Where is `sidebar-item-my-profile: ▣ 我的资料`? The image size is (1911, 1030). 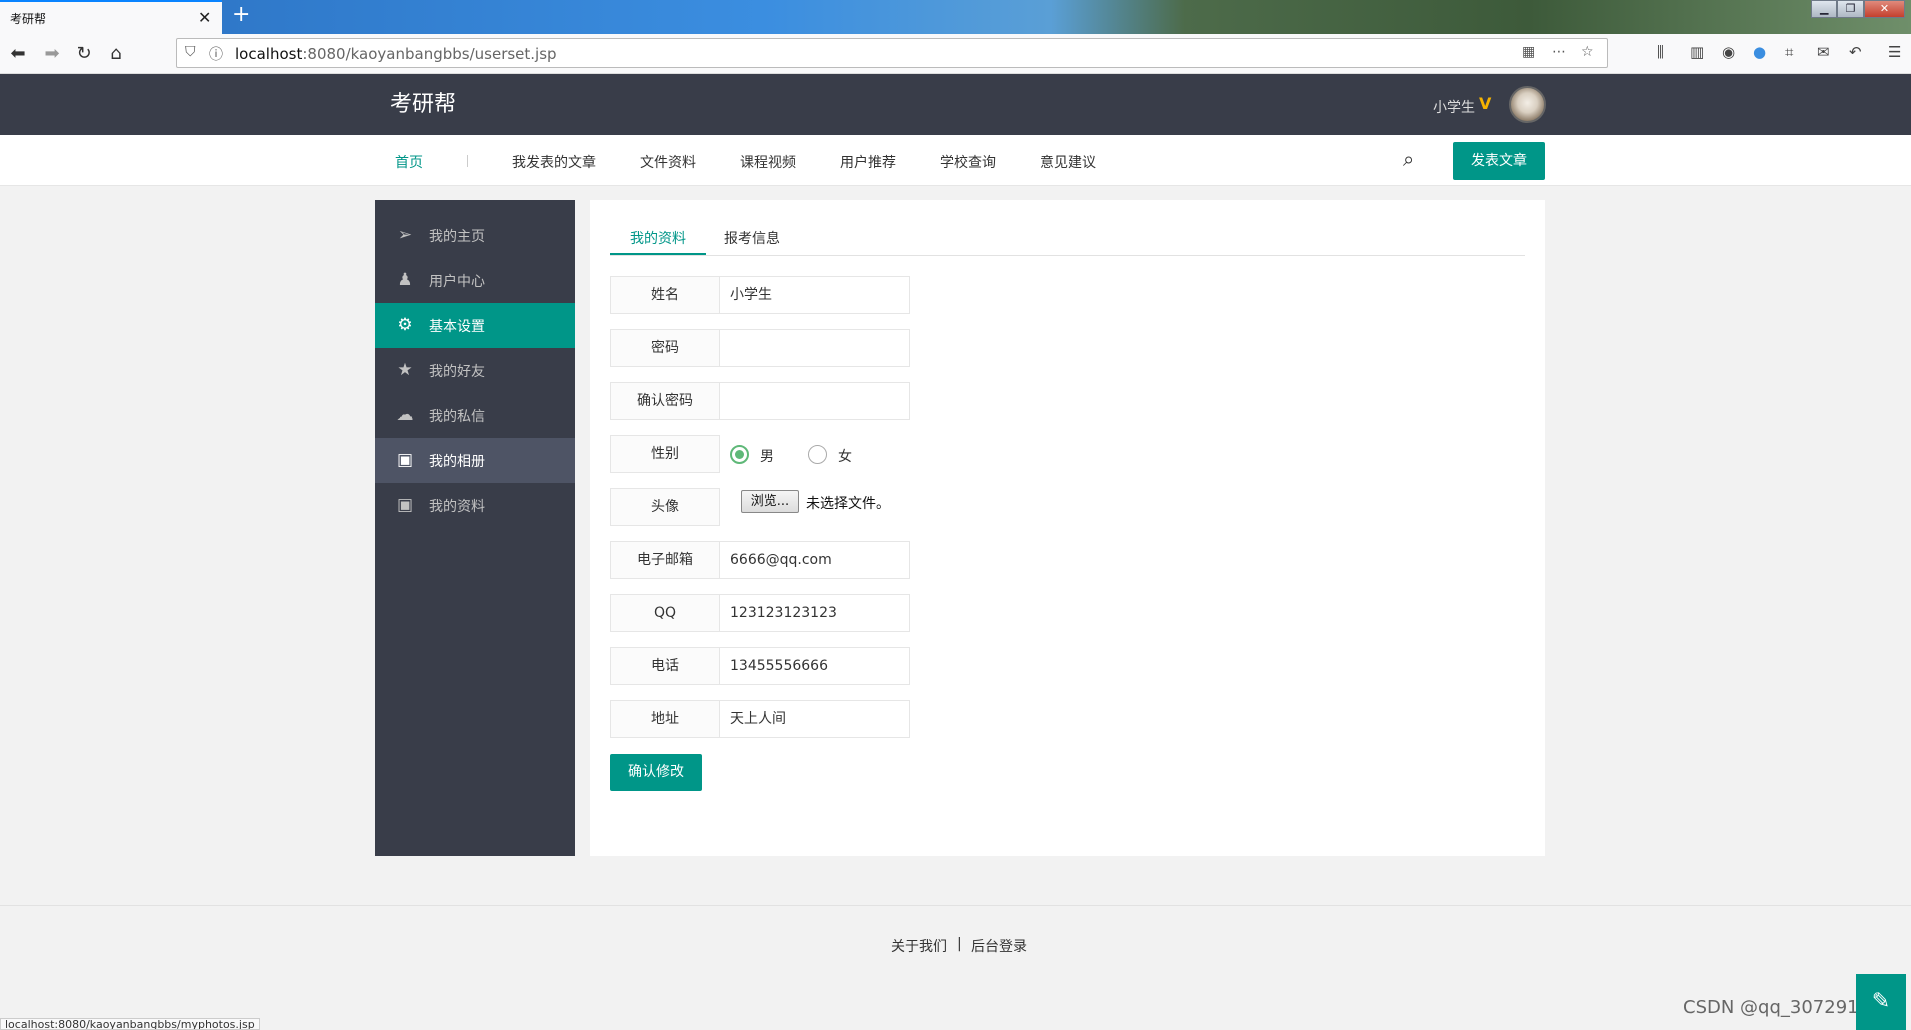
sidebar-item-my-profile: ▣ 我的资料 is located at coordinates (475, 505).